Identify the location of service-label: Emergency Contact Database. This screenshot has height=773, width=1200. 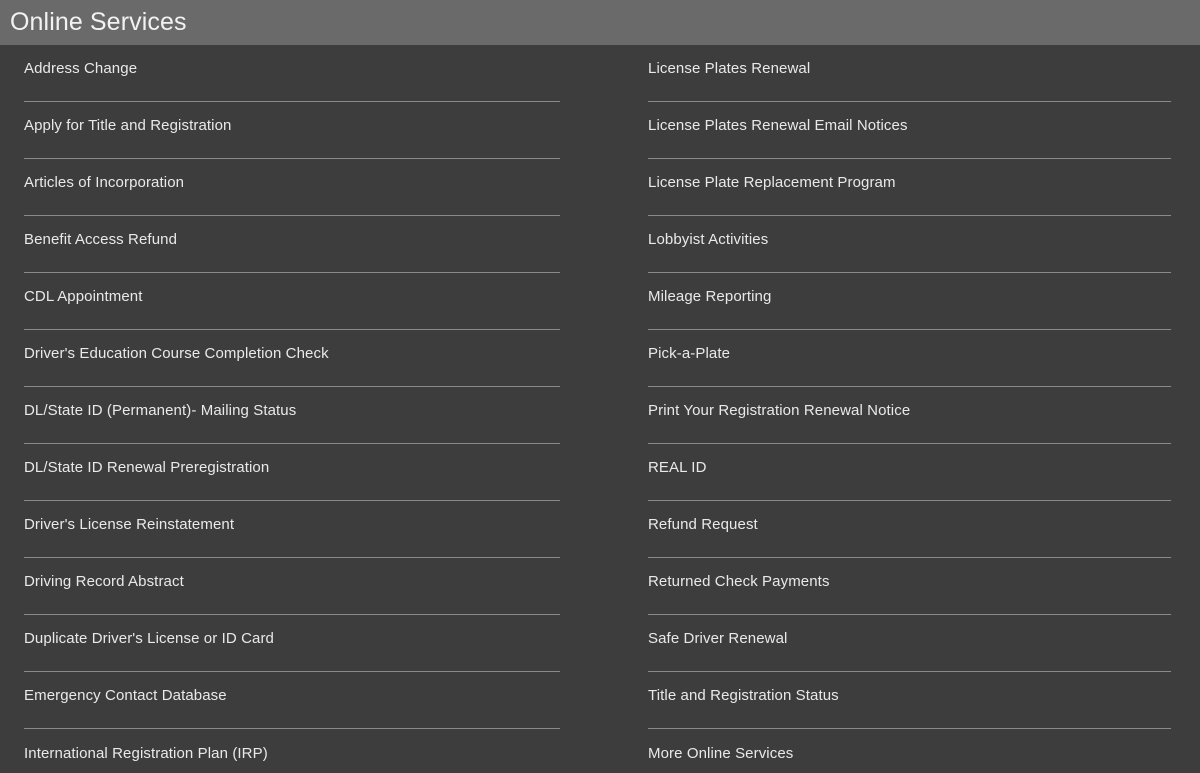
(125, 695).